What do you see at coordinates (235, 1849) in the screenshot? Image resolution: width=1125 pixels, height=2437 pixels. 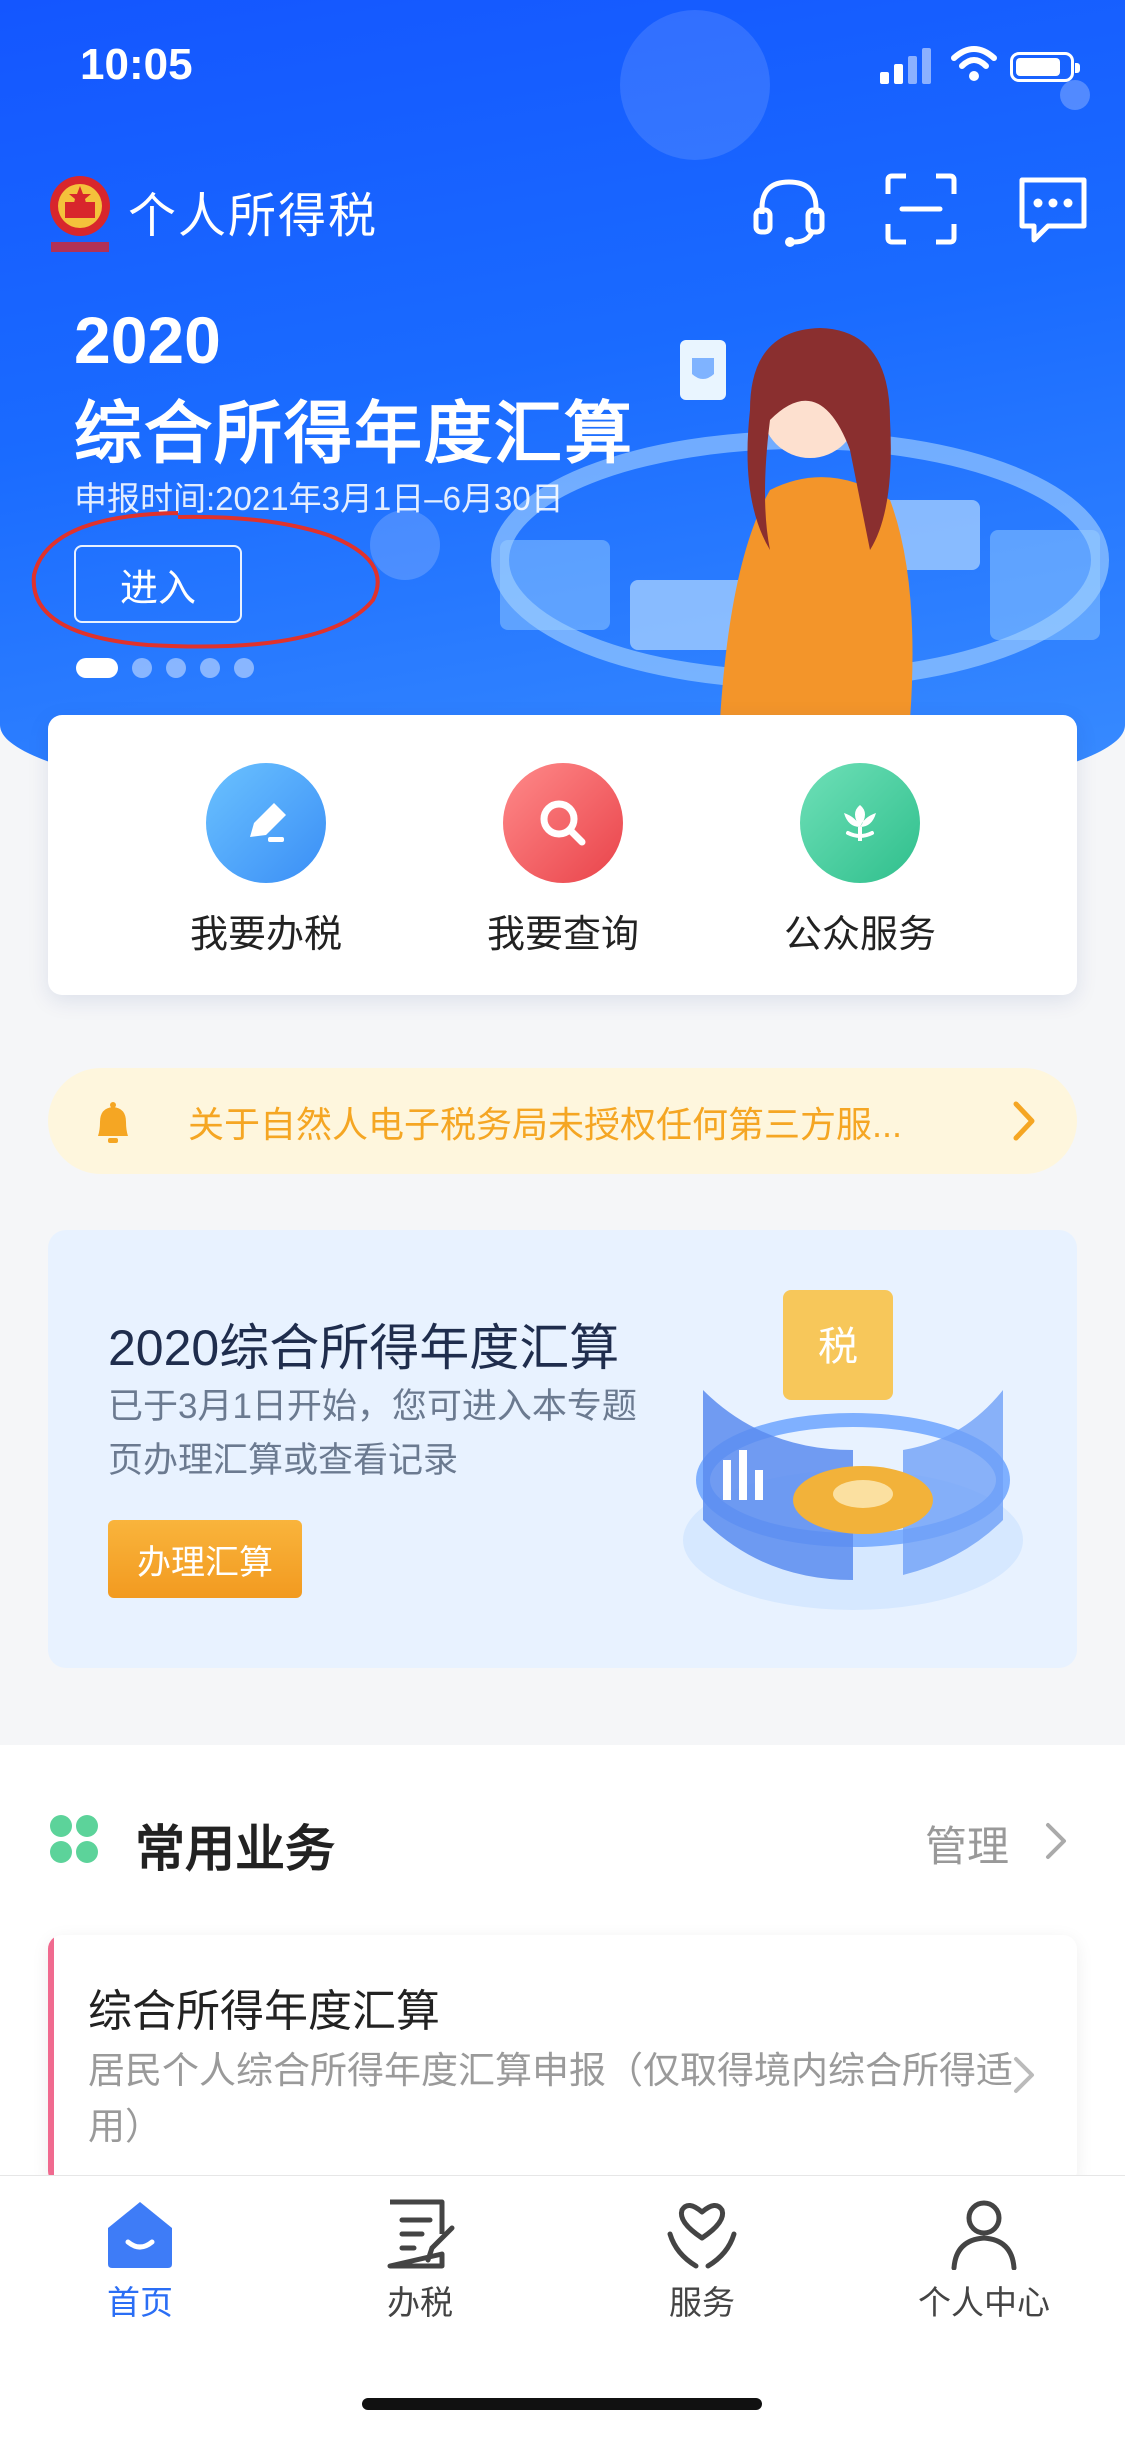 I see `section-title: 常用业务` at bounding box center [235, 1849].